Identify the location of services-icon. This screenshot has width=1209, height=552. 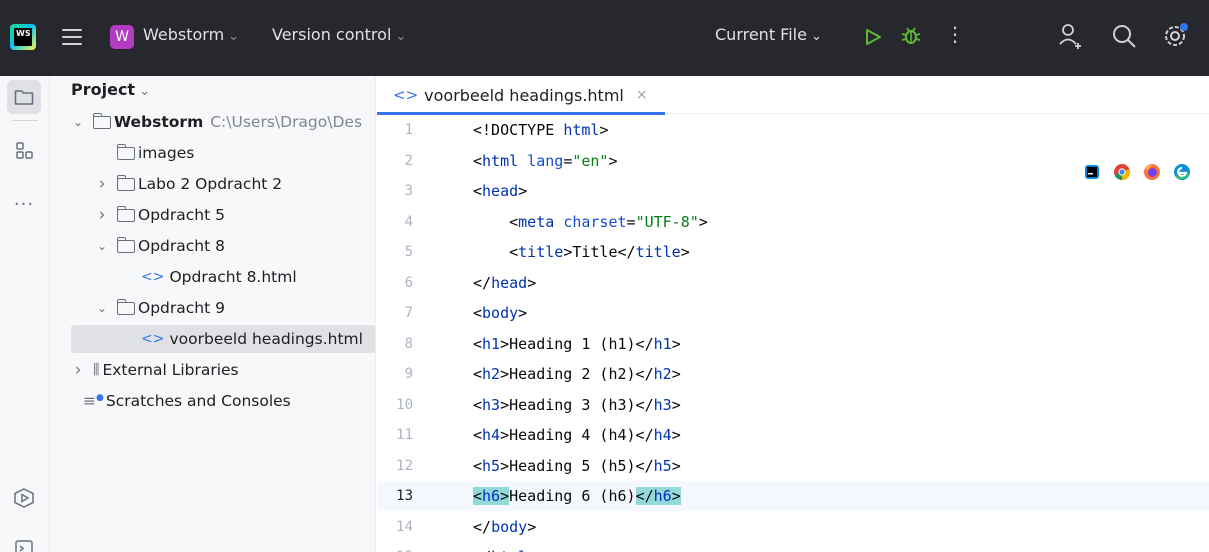
(24, 498).